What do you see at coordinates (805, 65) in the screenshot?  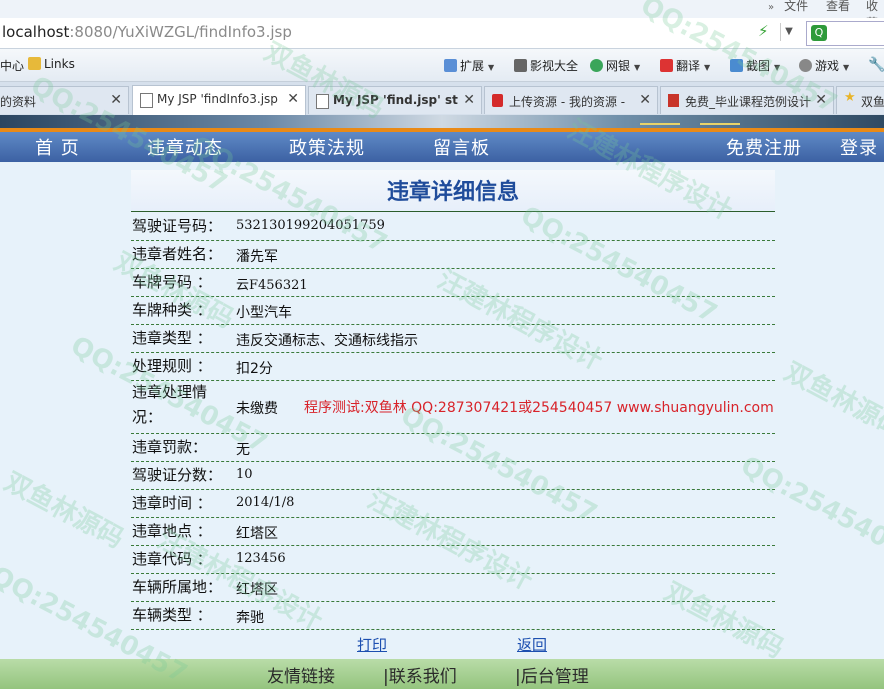 I see `gamepad-icon` at bounding box center [805, 65].